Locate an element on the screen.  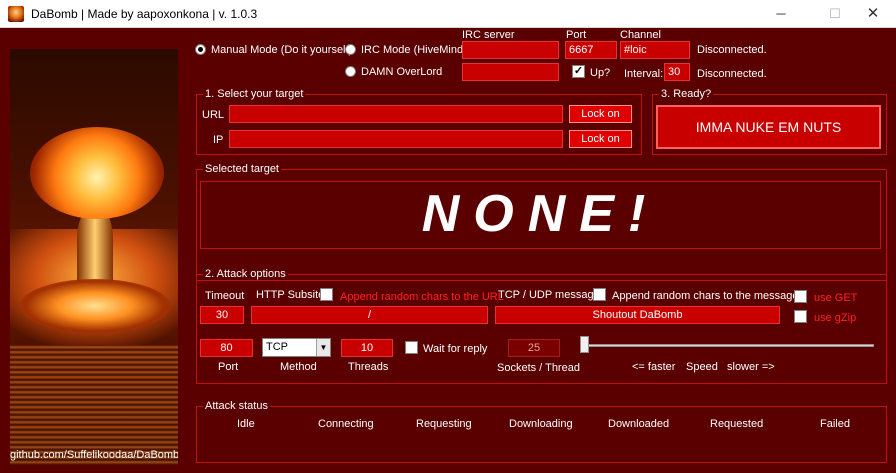
use-get-checkbox is located at coordinates (800, 296).